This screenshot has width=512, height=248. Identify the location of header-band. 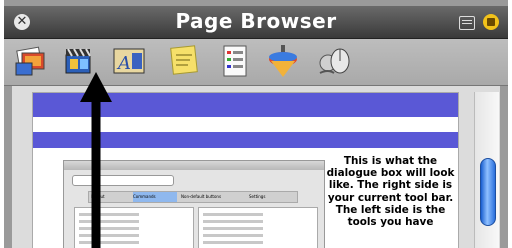
(245, 105).